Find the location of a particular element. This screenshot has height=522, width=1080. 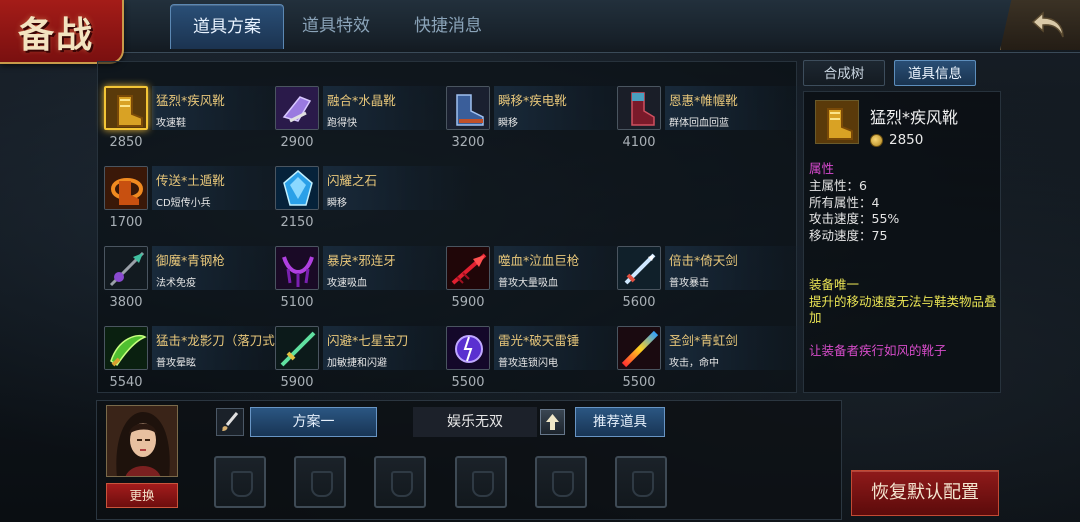

item-name: 猛击*龙影刀（落刀式 is located at coordinates (215, 340).